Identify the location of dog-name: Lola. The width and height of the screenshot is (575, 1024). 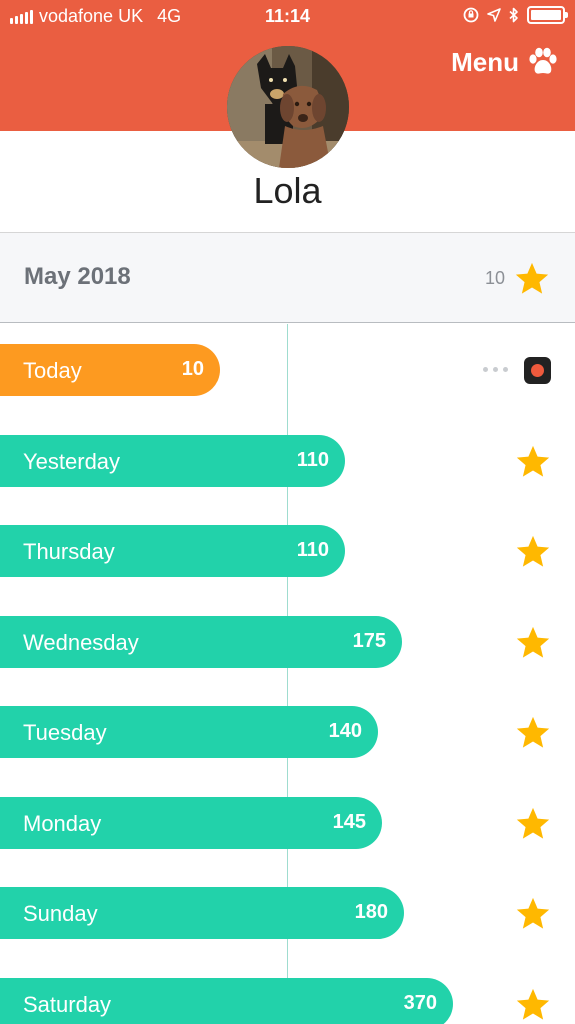
(287, 190).